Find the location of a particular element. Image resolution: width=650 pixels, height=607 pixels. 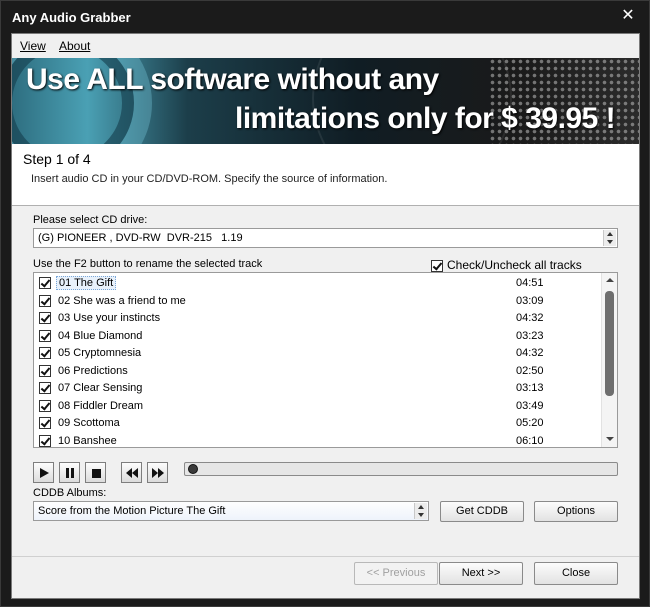

fast-forward-button is located at coordinates (157, 472).